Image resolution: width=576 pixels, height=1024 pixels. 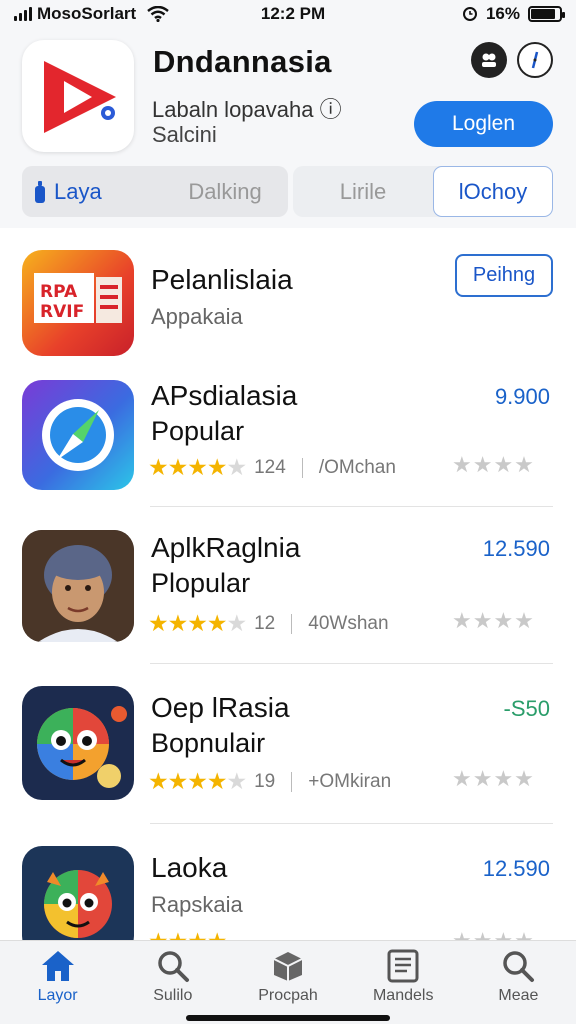 I want to click on app-title: Dndannasia, so click(x=242, y=61).